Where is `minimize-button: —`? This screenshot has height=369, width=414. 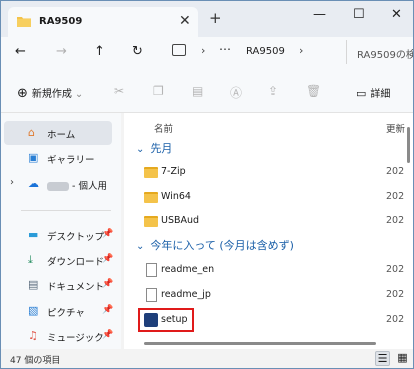 minimize-button: — is located at coordinates (319, 14).